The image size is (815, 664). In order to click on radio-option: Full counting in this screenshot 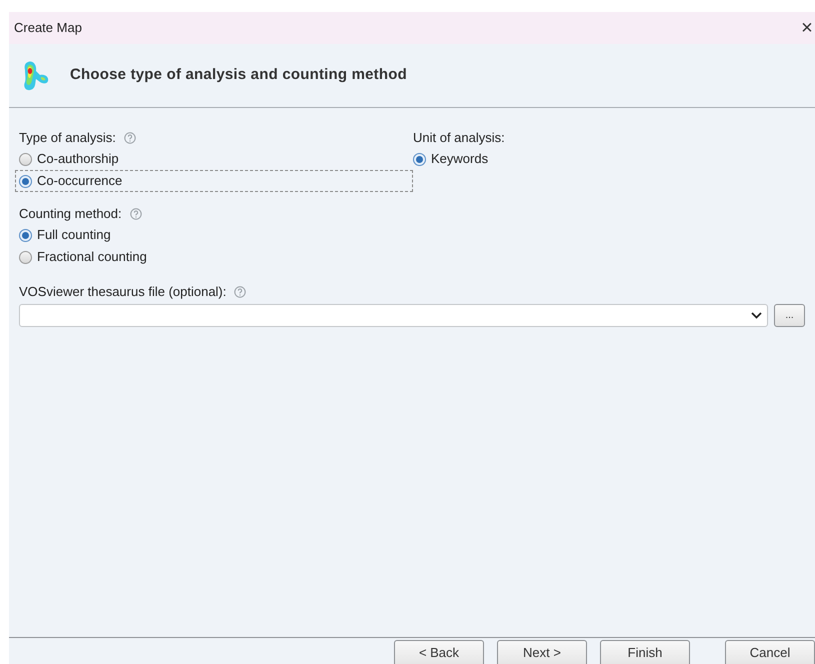, I will do `click(412, 235)`.